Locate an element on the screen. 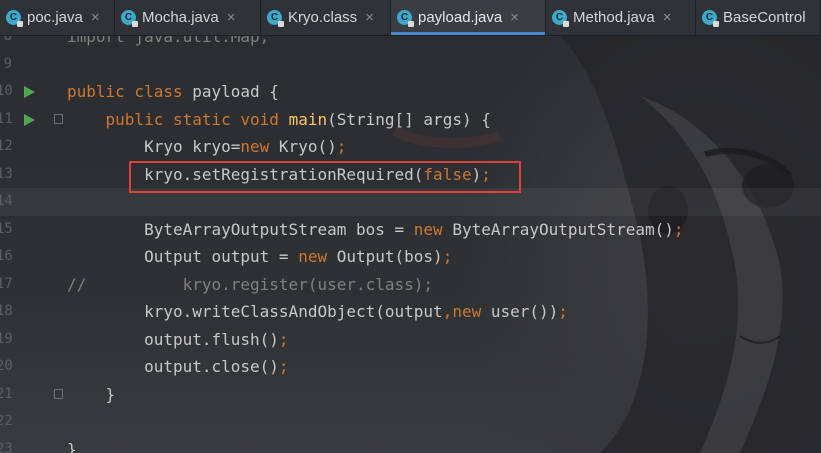  code-line: 22 is located at coordinates (410, 422).